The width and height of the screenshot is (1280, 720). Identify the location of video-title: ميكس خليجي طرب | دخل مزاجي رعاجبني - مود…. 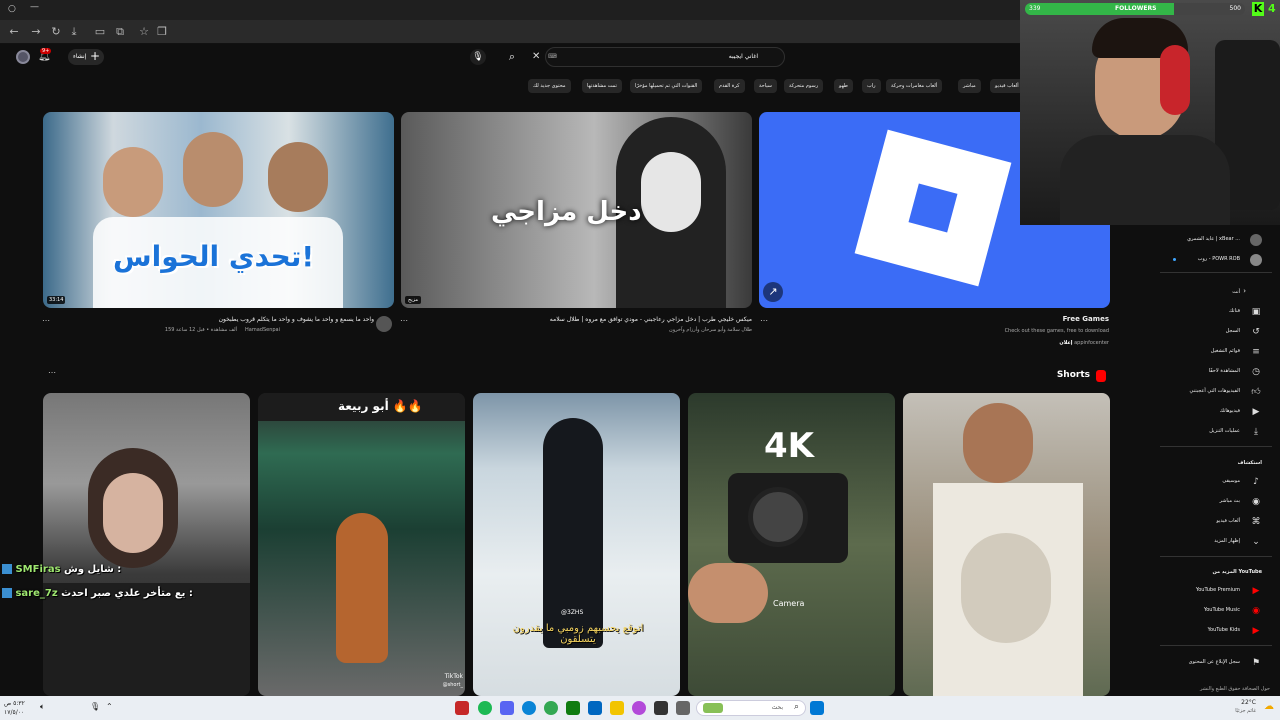
(651, 319).